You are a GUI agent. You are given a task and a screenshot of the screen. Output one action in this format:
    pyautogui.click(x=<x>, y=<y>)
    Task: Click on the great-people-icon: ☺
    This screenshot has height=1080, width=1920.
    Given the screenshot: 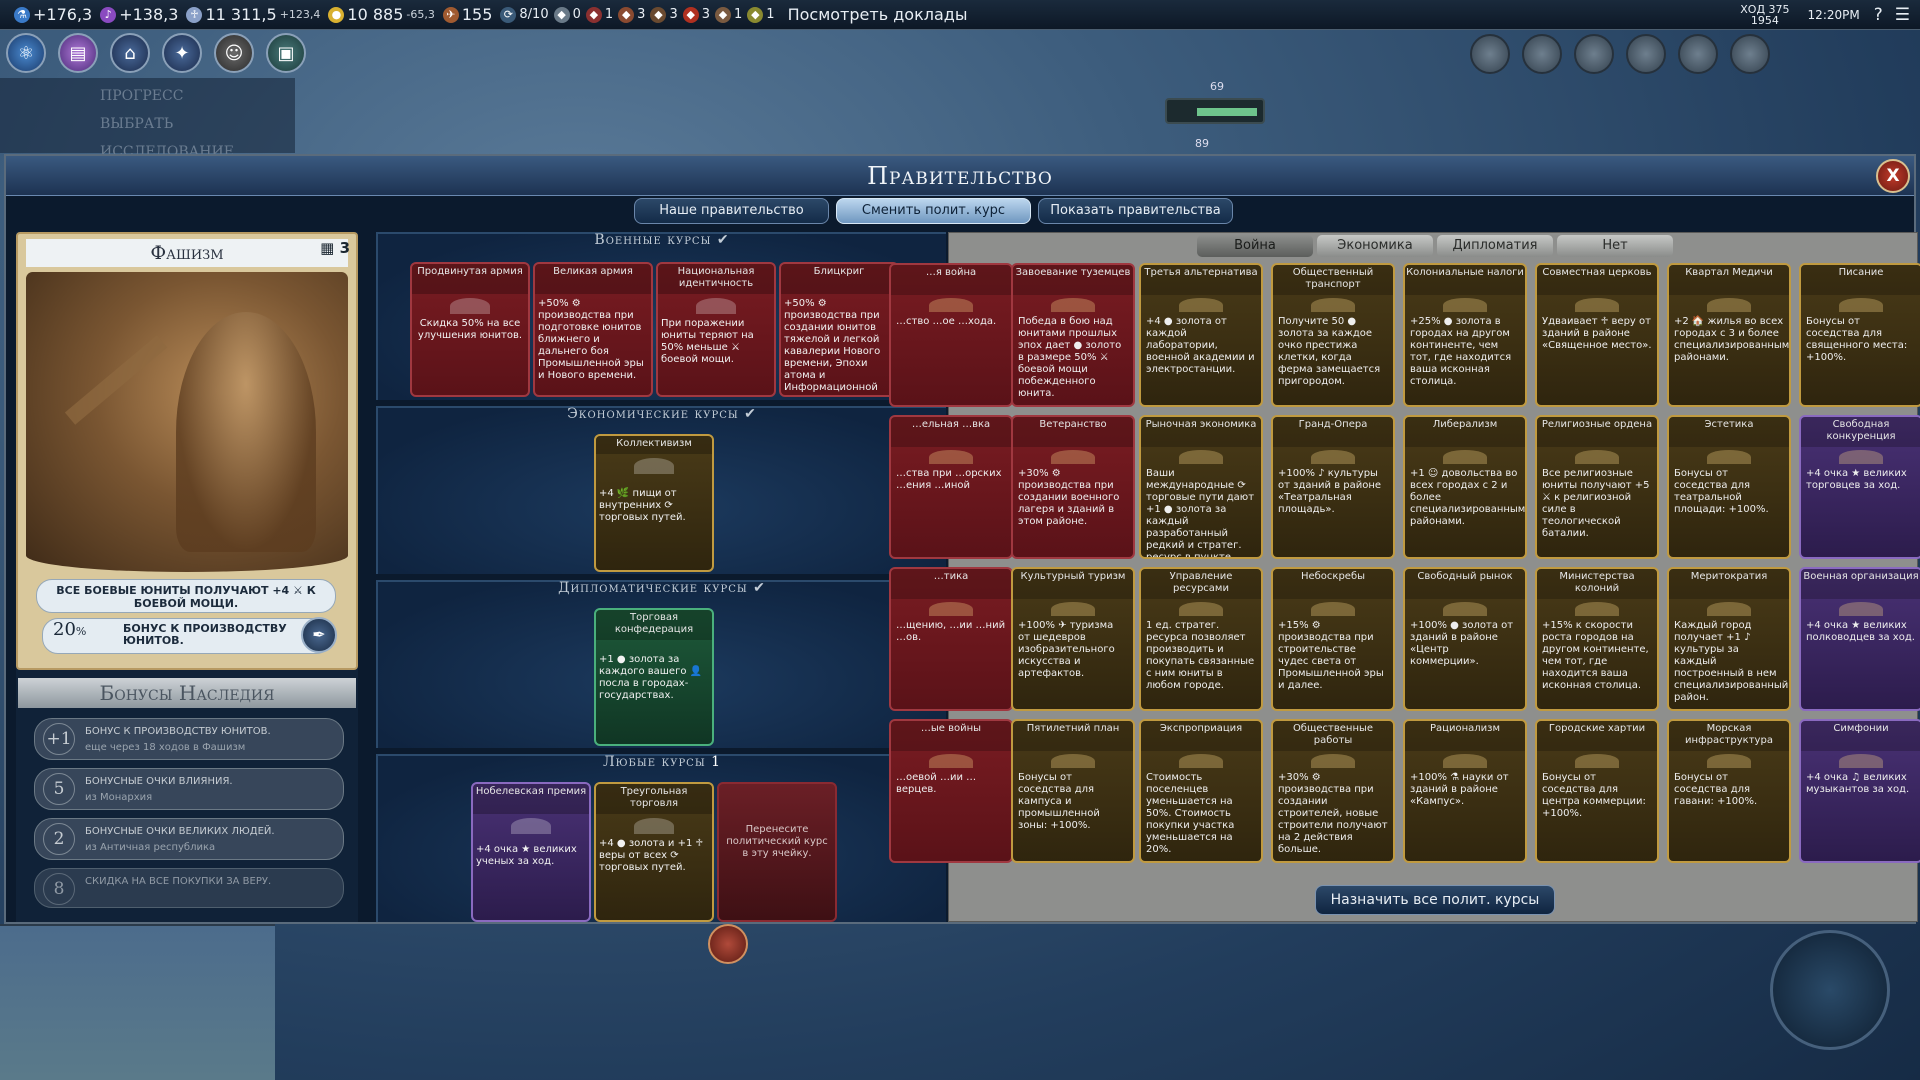 What is the action you would take?
    pyautogui.click(x=234, y=53)
    